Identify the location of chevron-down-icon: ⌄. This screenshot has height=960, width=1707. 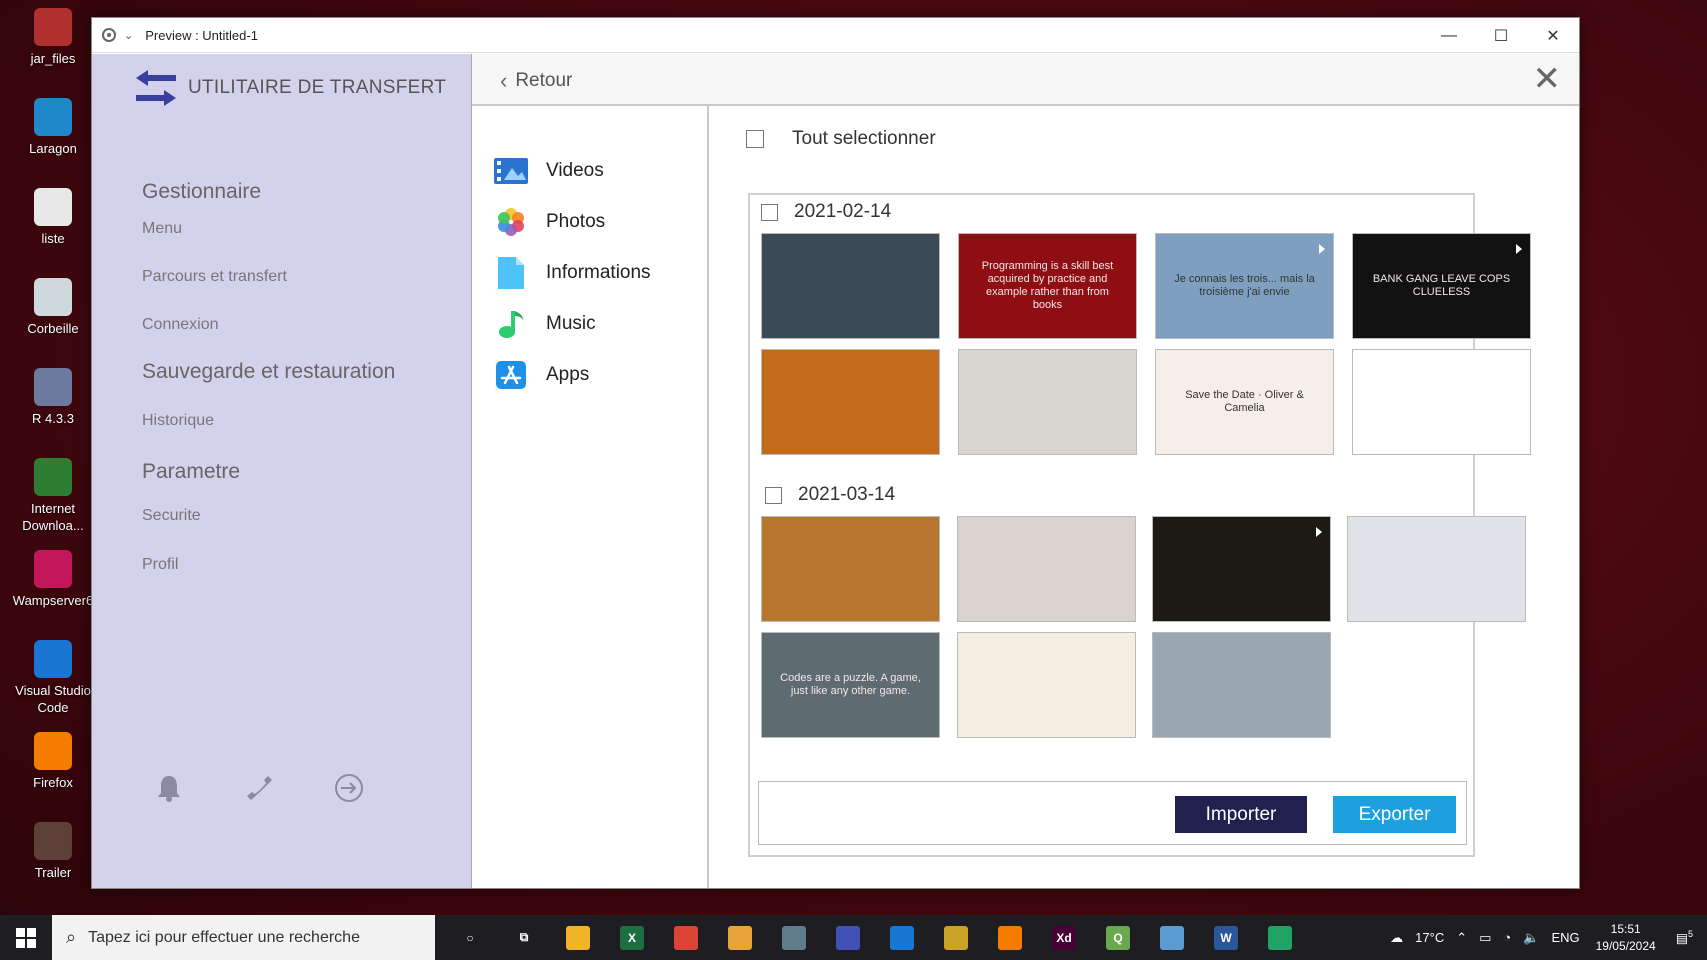
(128, 35).